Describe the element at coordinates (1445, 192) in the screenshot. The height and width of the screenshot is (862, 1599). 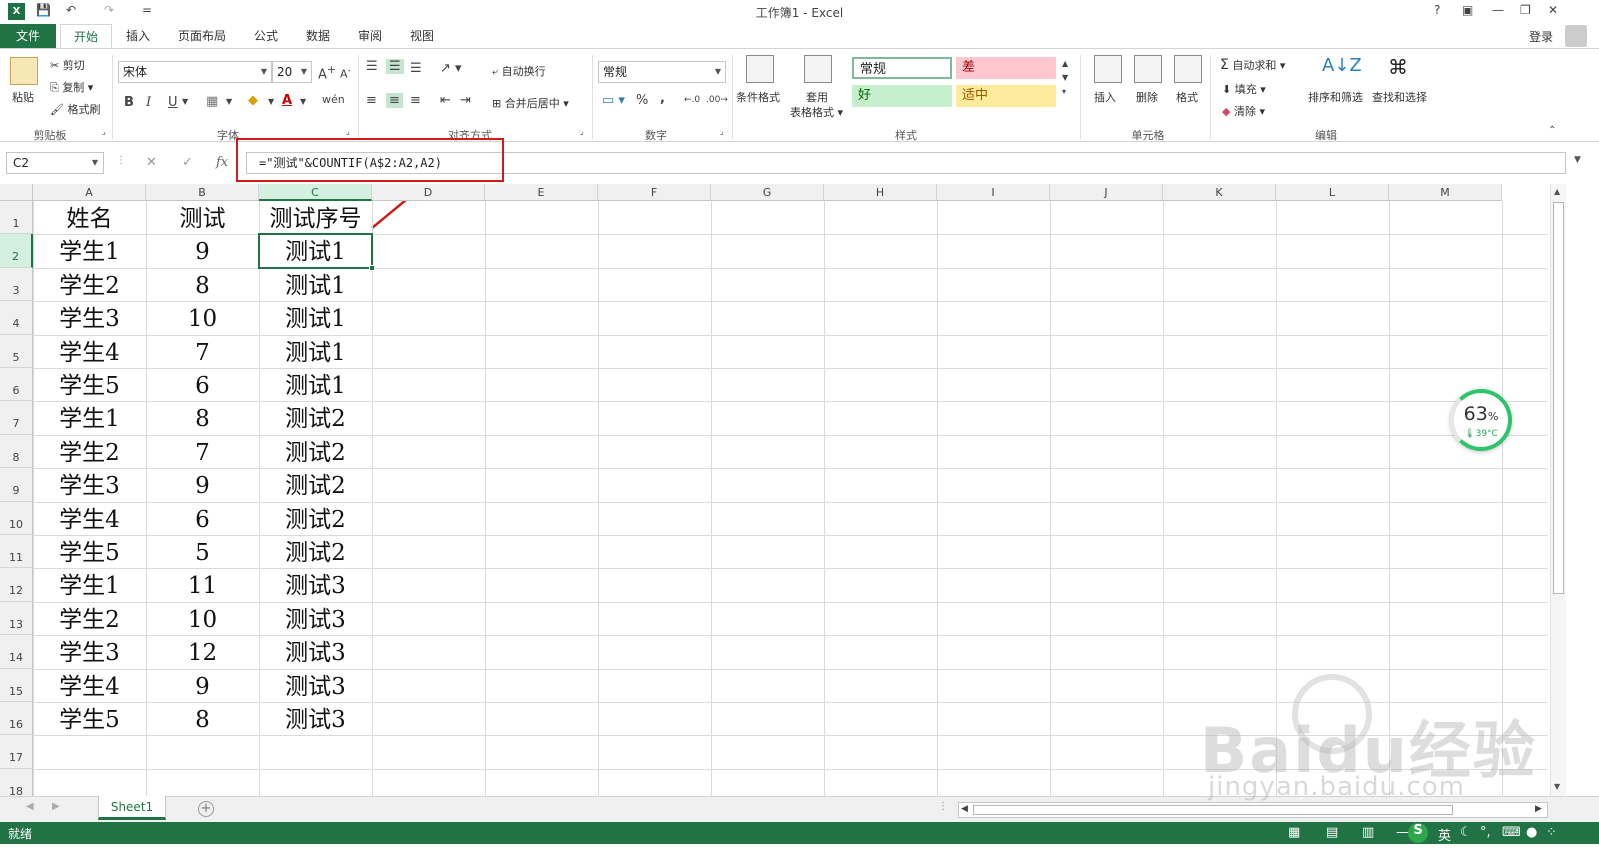
I see `column-header-m: M` at that location.